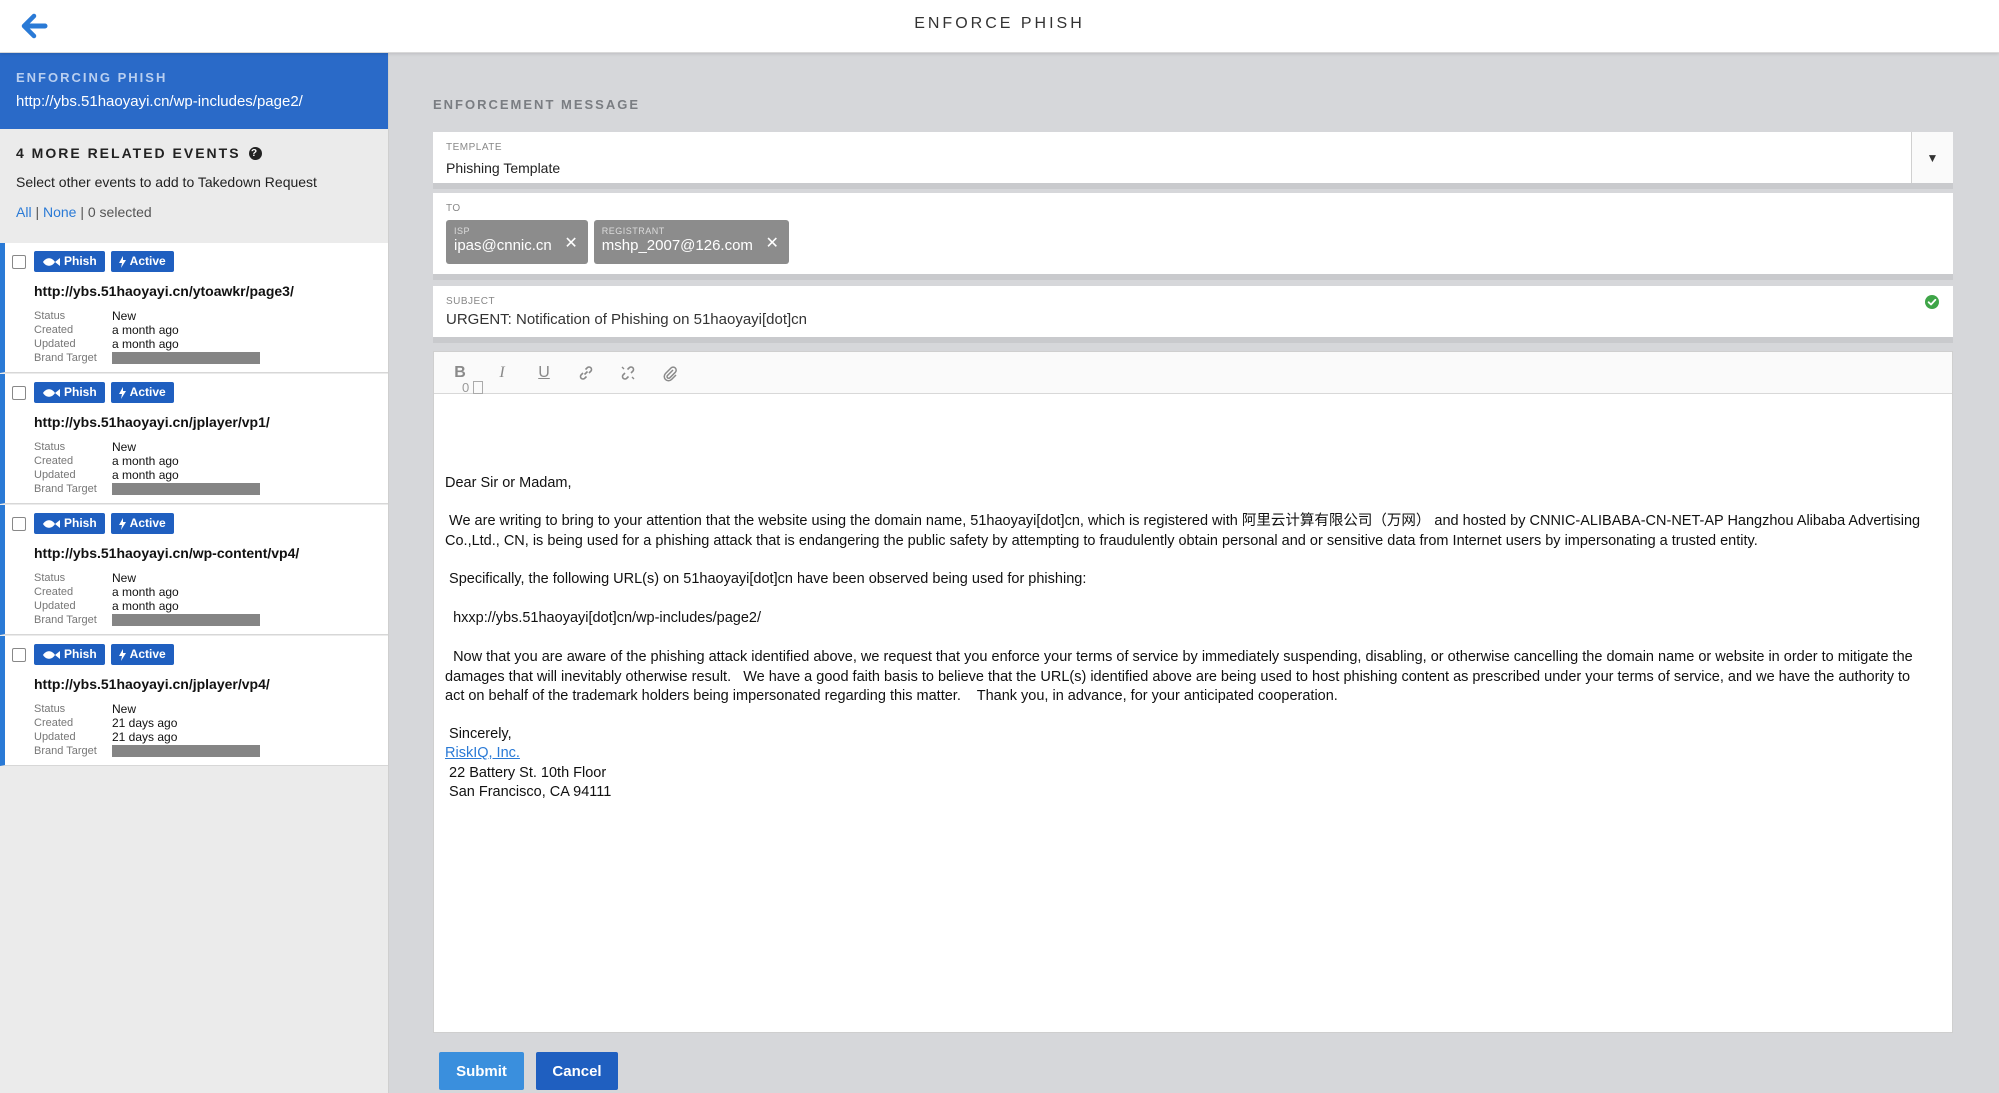 The width and height of the screenshot is (1999, 1093). I want to click on chip-value: mshp_2007@126.com, so click(677, 245).